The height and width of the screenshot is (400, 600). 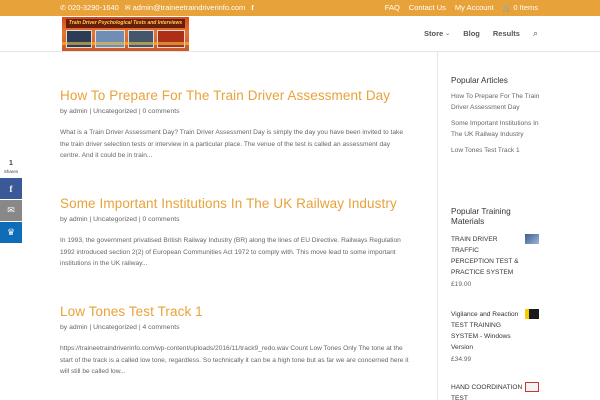 What do you see at coordinates (120, 327) in the screenshot?
I see `post-meta: by admin | Uncategorized | 4 comments` at bounding box center [120, 327].